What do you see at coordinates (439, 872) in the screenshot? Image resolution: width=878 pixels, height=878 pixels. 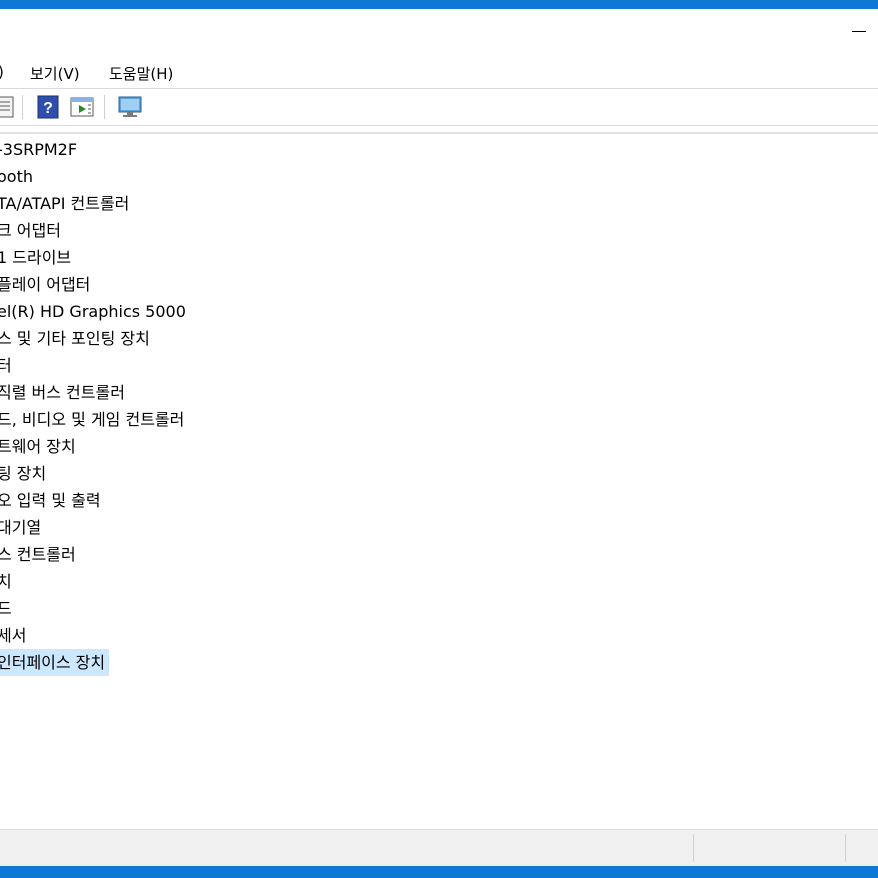 I see `window-border-bottom` at bounding box center [439, 872].